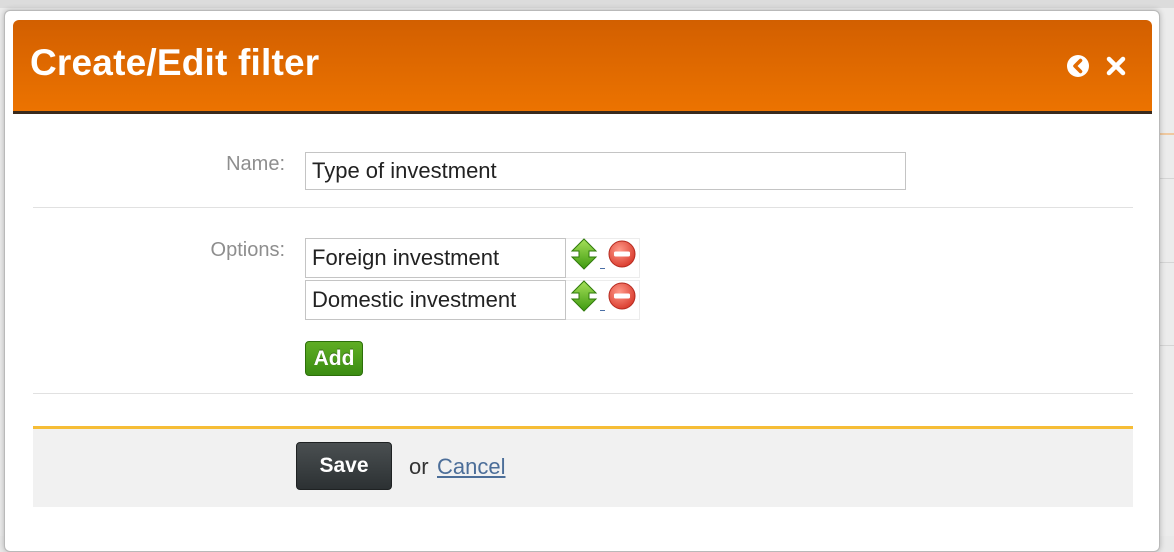 Image resolution: width=1174 pixels, height=552 pixels. I want to click on options-label: Options:, so click(247, 250).